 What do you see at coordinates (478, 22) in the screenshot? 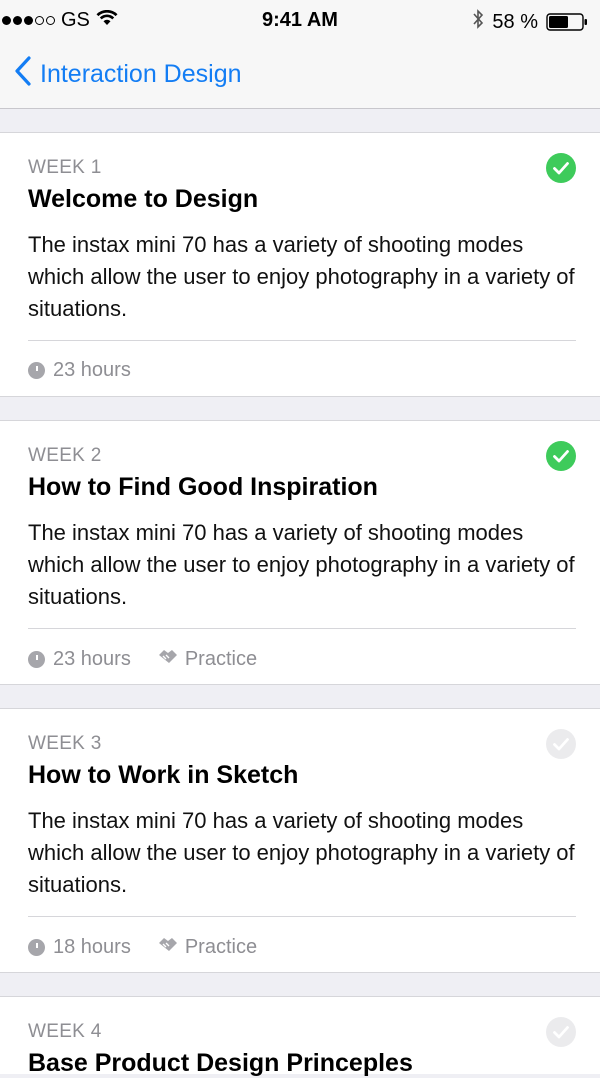
I see `bluetooth-icon` at bounding box center [478, 22].